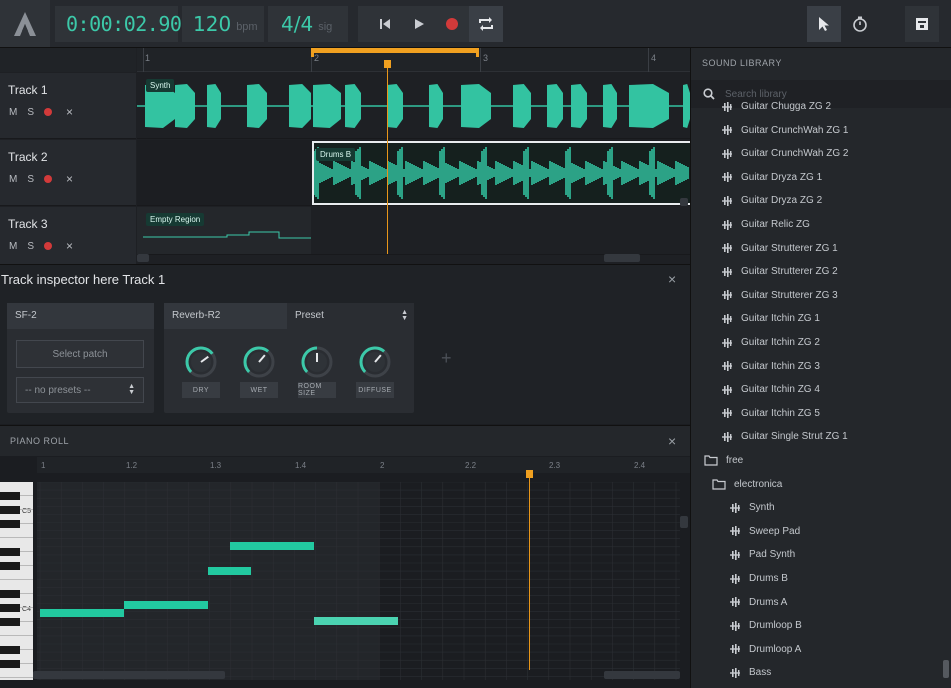  I want to click on library-sample: Guitar Dryza ZG 2, so click(771, 200).